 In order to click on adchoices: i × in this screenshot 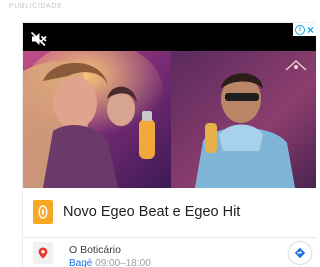, I will do `click(304, 29)`.